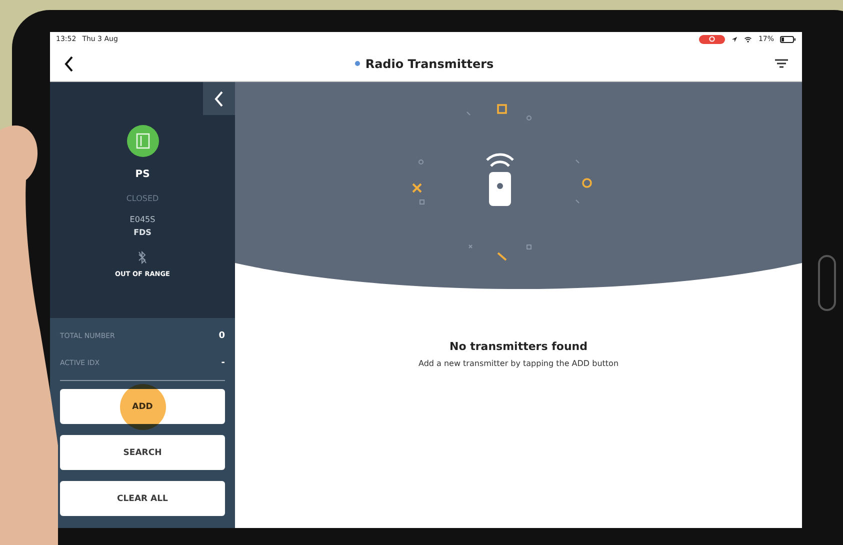  Describe the element at coordinates (223, 363) in the screenshot. I see `stat-value: -` at that location.